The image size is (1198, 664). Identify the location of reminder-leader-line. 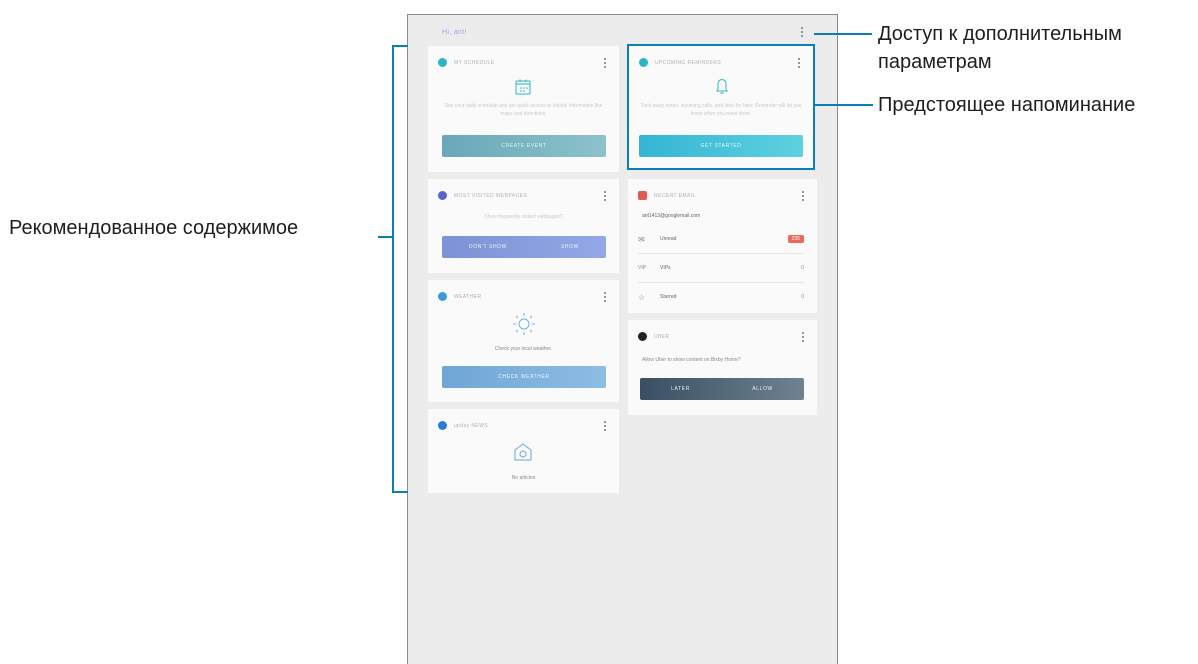
(844, 105).